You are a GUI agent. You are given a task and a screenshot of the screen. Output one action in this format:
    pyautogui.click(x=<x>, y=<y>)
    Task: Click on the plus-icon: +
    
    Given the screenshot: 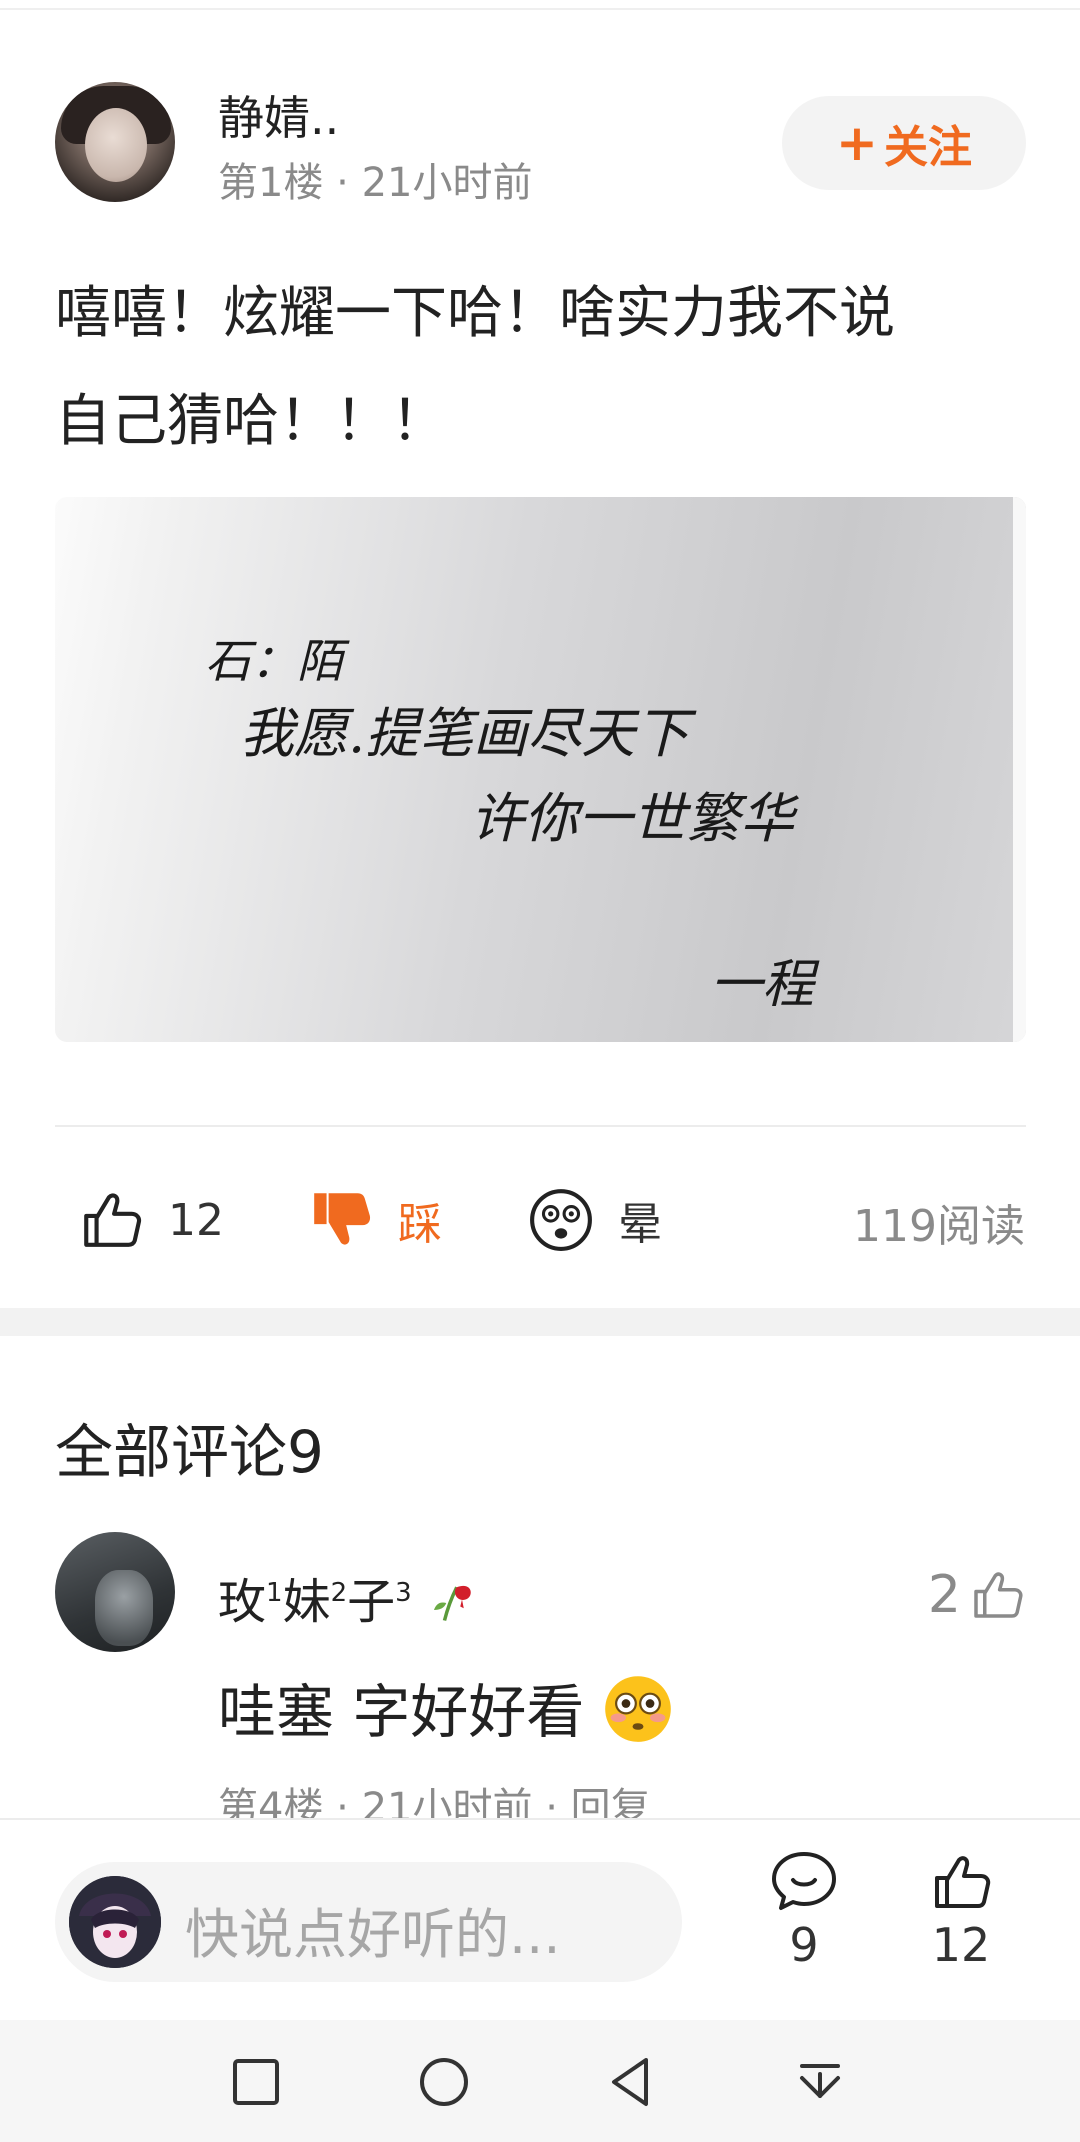 What is the action you would take?
    pyautogui.click(x=857, y=143)
    